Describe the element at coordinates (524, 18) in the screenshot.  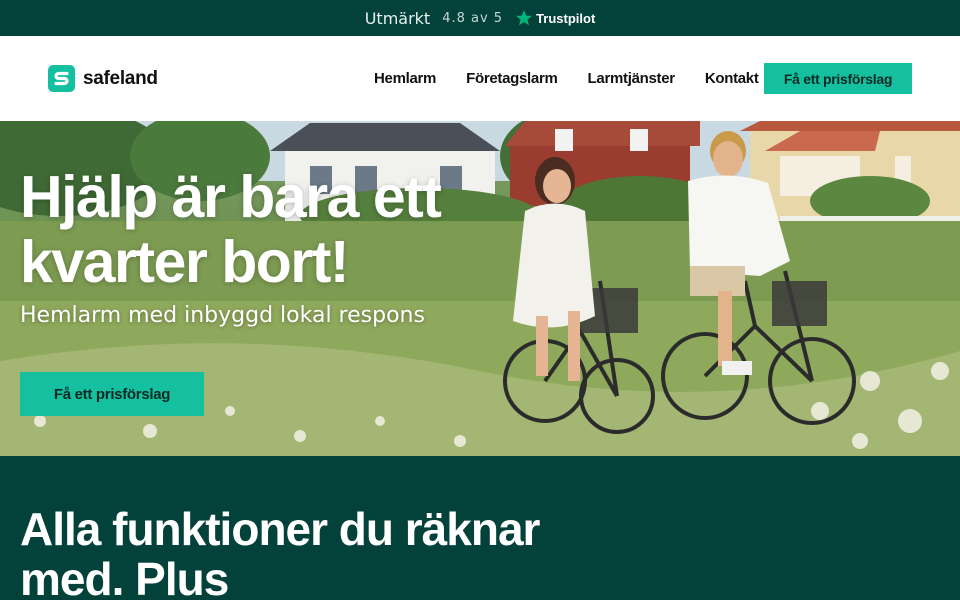
I see `star-icon` at that location.